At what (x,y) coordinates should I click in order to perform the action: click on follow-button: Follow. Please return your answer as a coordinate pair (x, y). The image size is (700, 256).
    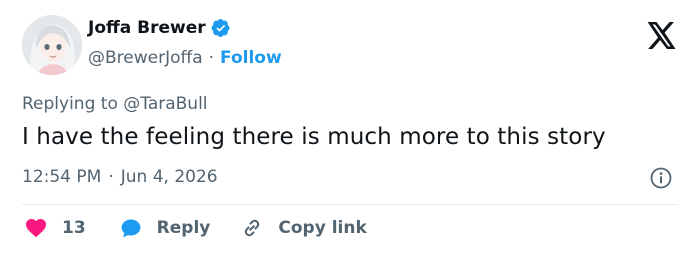
    Looking at the image, I should click on (251, 58).